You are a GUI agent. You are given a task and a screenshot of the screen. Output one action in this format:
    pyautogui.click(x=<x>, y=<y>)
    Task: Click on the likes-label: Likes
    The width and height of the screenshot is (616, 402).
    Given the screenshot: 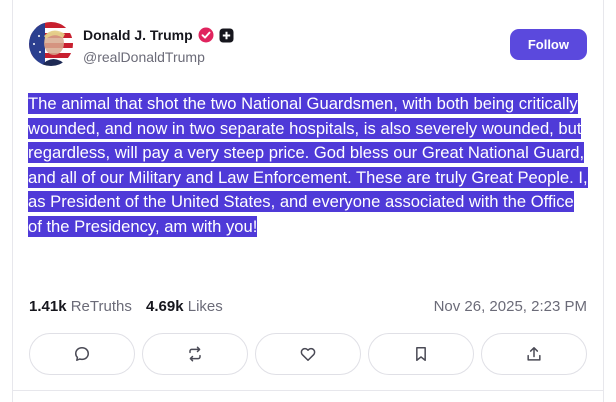 What is the action you would take?
    pyautogui.click(x=205, y=306)
    